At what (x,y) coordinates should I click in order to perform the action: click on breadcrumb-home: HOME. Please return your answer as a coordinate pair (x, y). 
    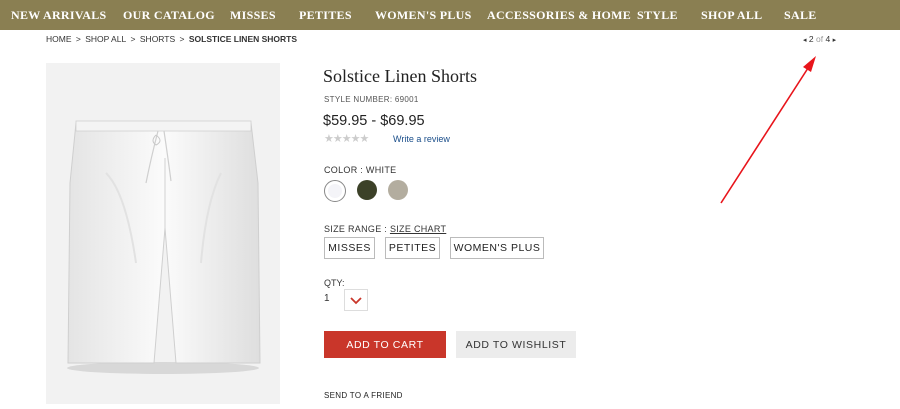
    Looking at the image, I should click on (59, 39).